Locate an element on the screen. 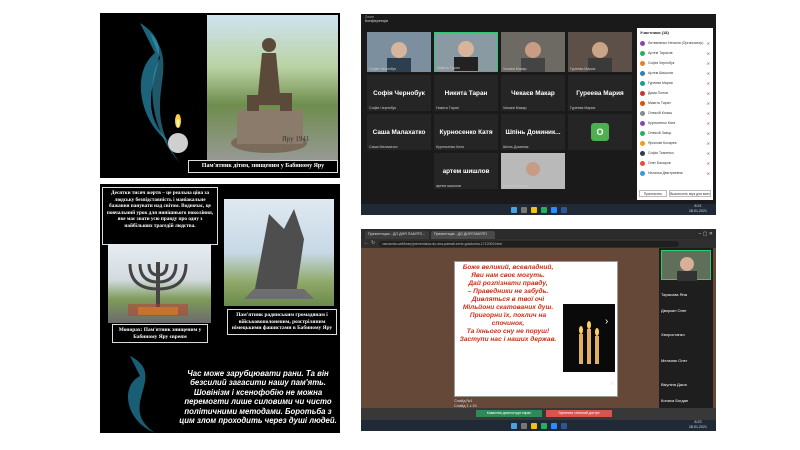  participant-row: Микита Таран ✕ is located at coordinates (675, 103).